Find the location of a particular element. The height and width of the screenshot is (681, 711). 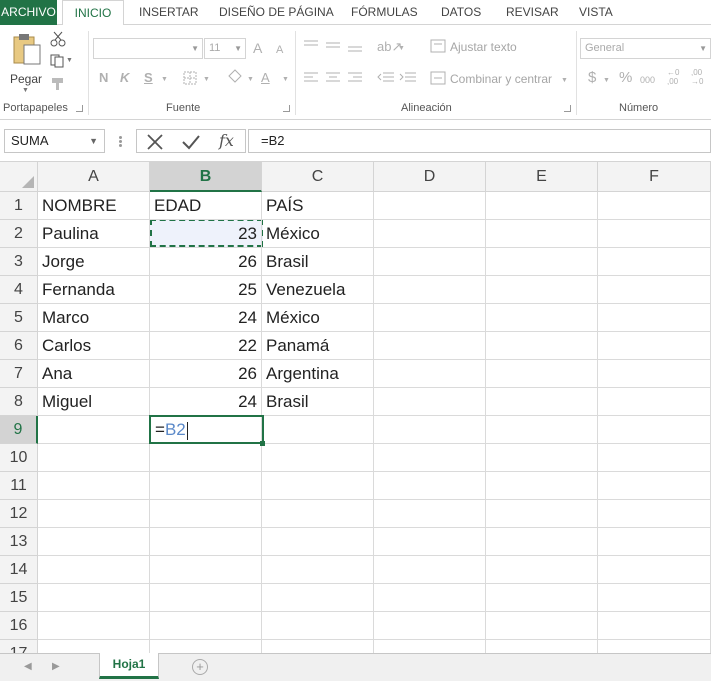

underline-dropdown-icon: ▼ is located at coordinates (164, 80).